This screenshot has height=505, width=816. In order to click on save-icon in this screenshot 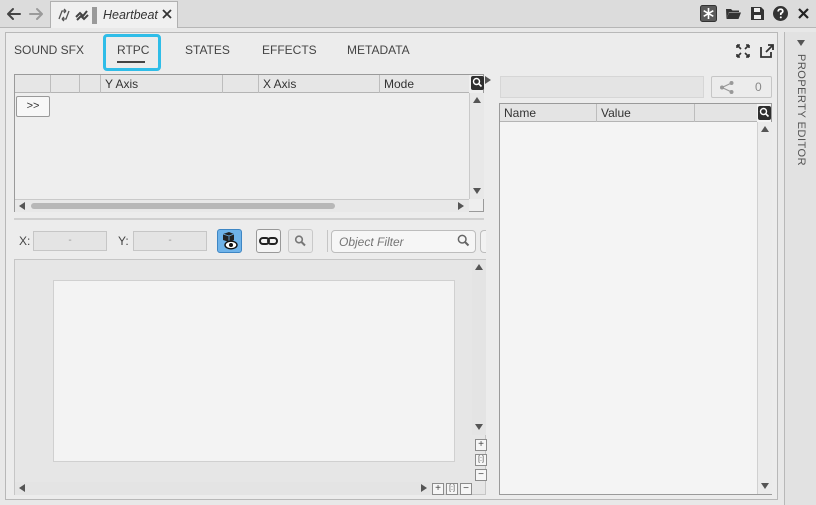, I will do `click(758, 14)`.